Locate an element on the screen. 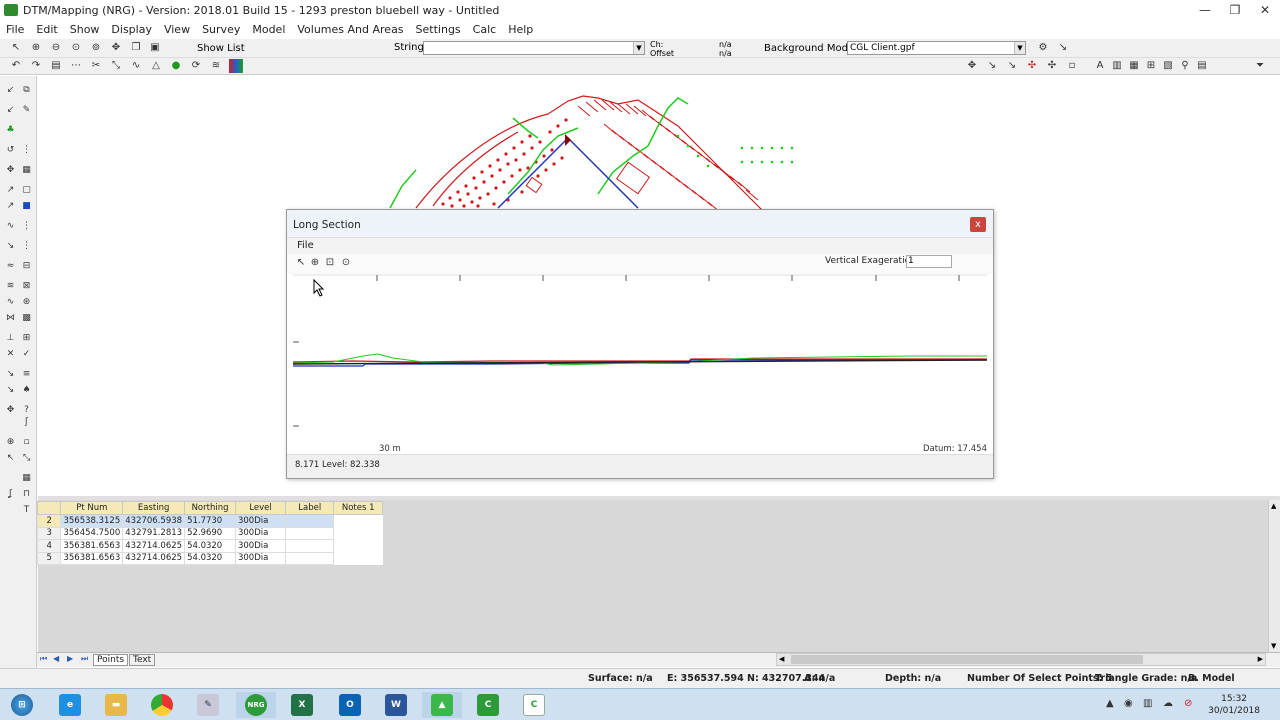  select-arrow-icon: ↖ is located at coordinates (16, 48).